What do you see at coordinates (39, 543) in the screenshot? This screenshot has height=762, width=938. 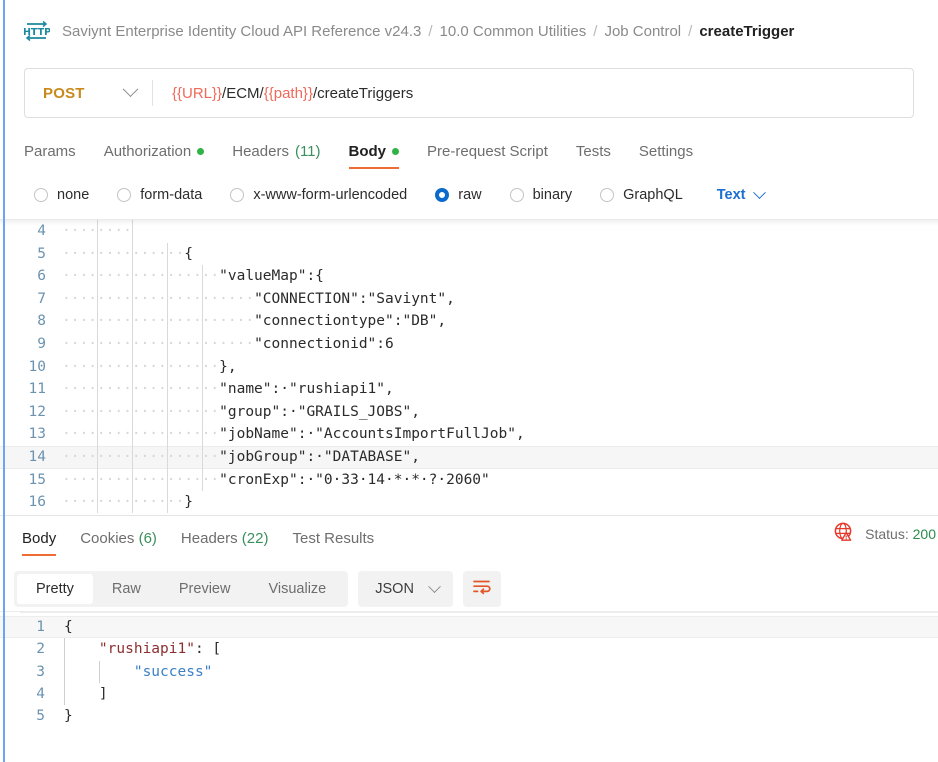 I see `response-tab-body: Body` at bounding box center [39, 543].